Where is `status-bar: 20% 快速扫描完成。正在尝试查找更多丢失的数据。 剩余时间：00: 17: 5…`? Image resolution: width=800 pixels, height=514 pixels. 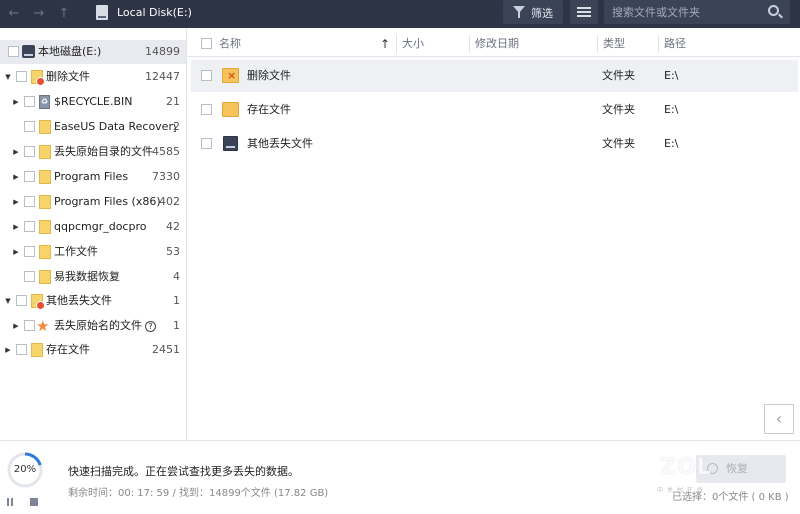
status-bar: 20% 快速扫描完成。正在尝试查找更多丢失的数据。 剩余时间：00: 17: 5… is located at coordinates (400, 477).